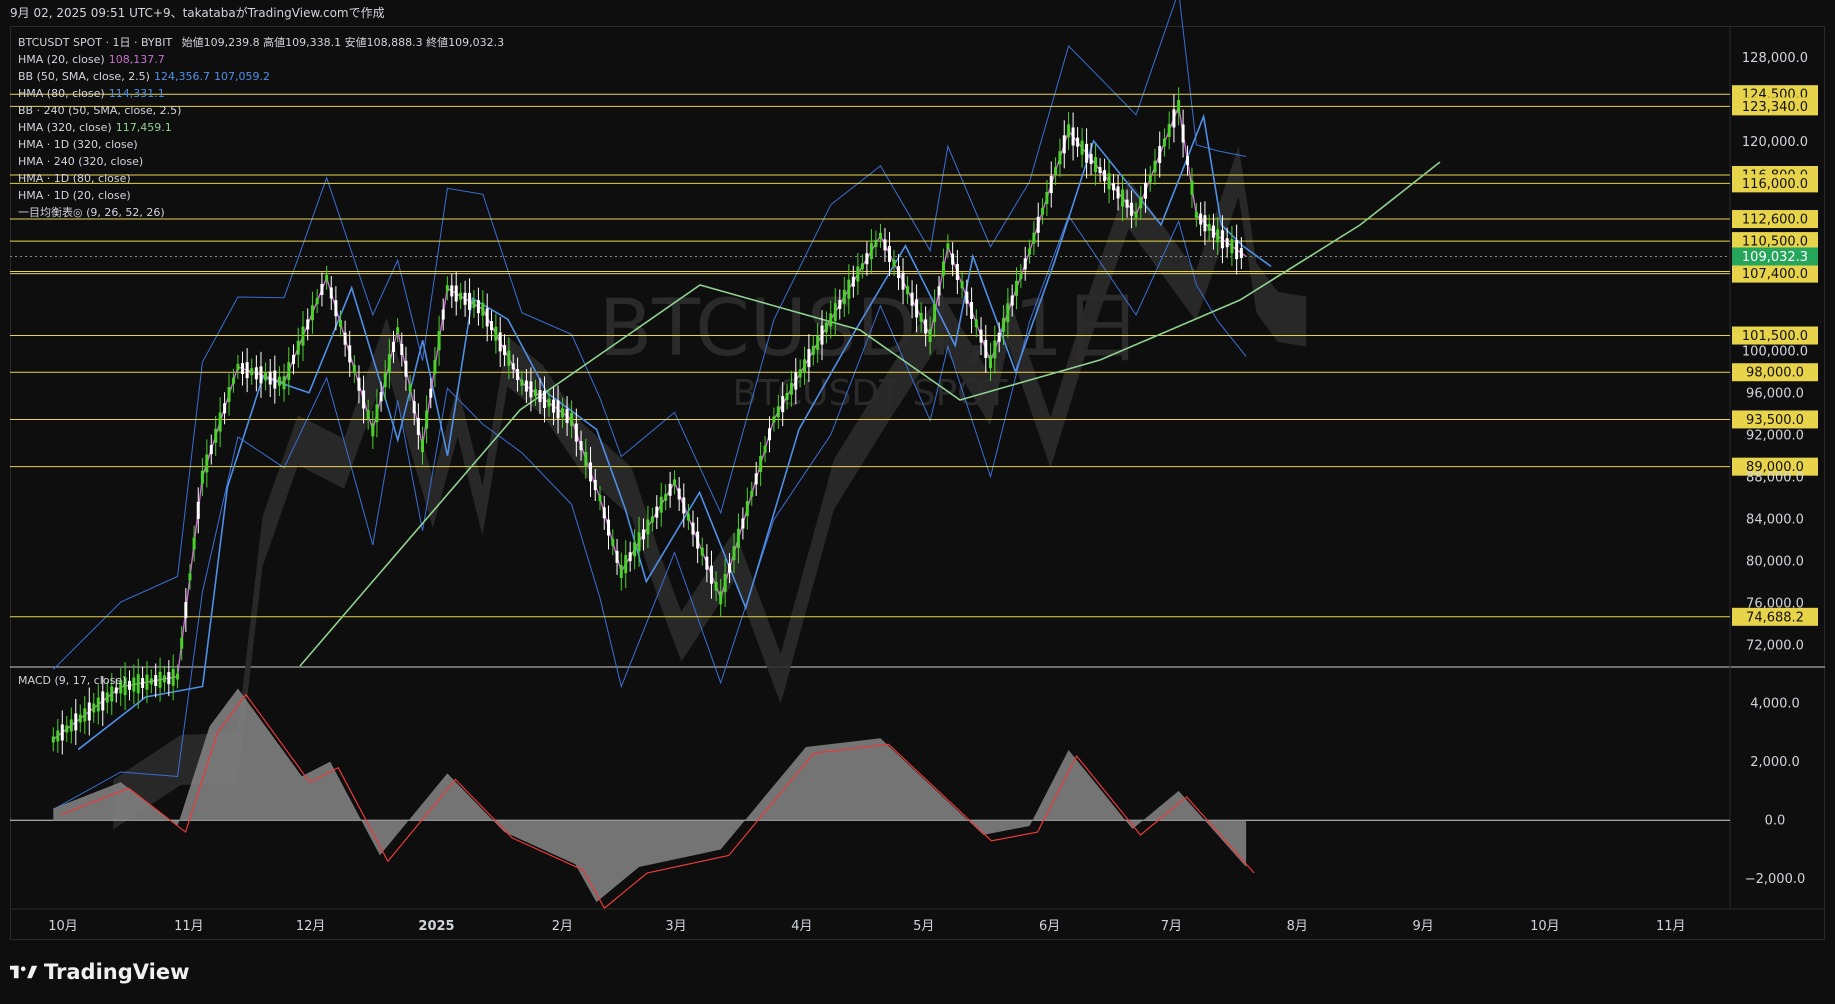 The width and height of the screenshot is (1835, 1004). What do you see at coordinates (63, 926) in the screenshot?
I see `x-tick-label: 10月` at bounding box center [63, 926].